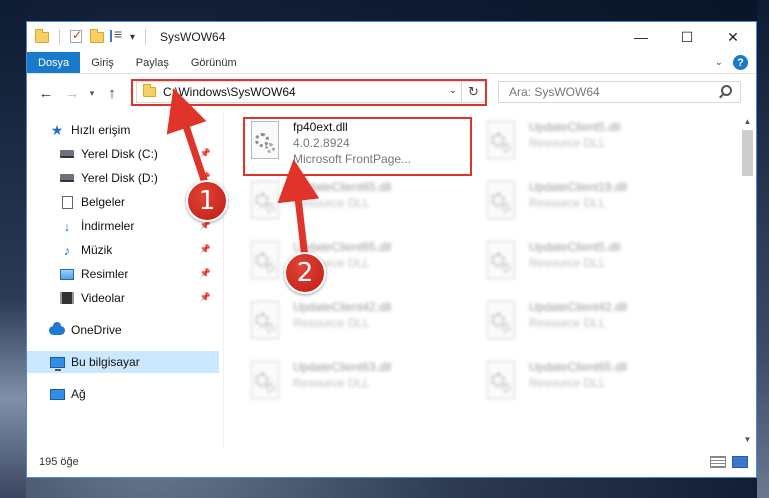 Image resolution: width=769 pixels, height=498 pixels. Describe the element at coordinates (72, 93) in the screenshot. I see `forward-button: →` at that location.